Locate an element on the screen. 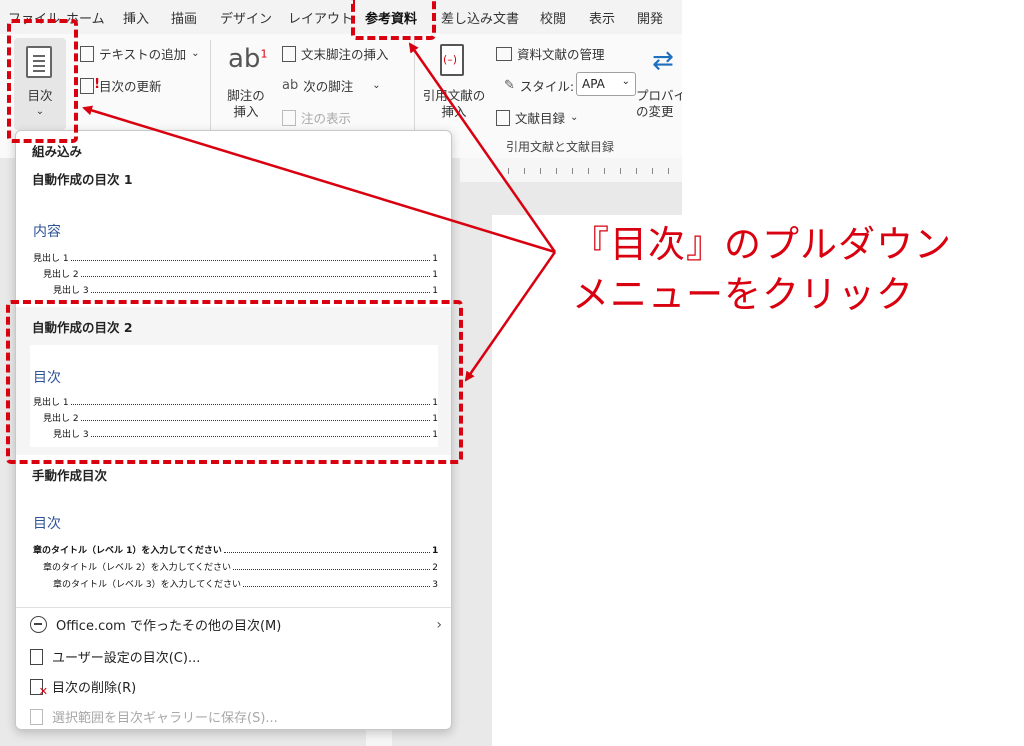  remove-toc-item: ✕ 目次の削除(R) is located at coordinates (83, 687).